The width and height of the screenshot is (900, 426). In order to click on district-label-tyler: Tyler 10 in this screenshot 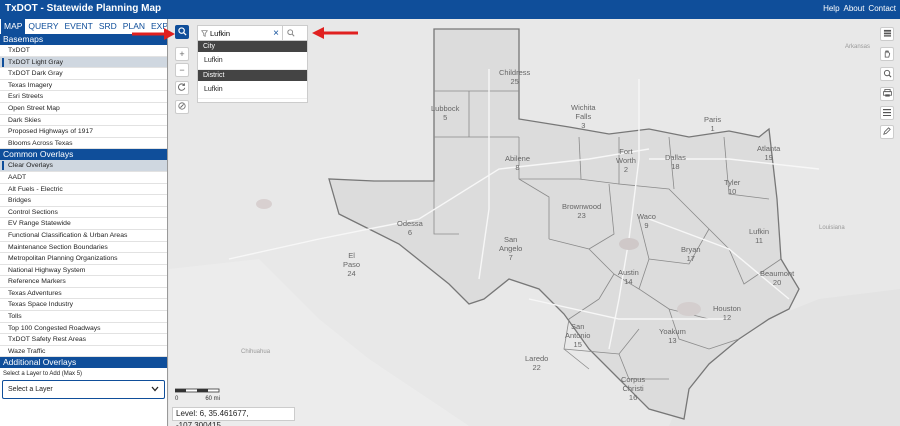, I will do `click(732, 187)`.